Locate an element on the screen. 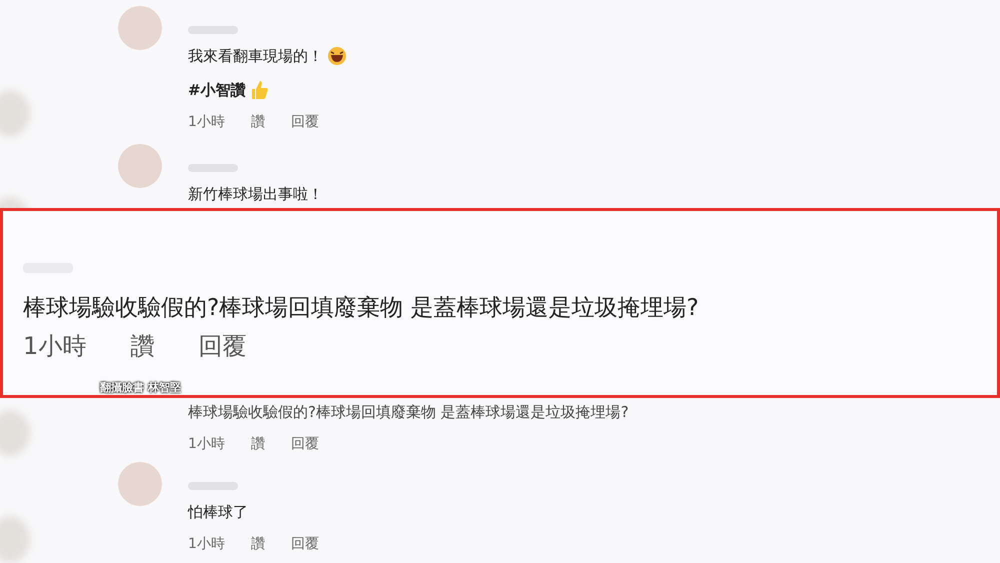 Image resolution: width=1000 pixels, height=563 pixels. comment-text: 我來看翻車現場的！ is located at coordinates (255, 56).